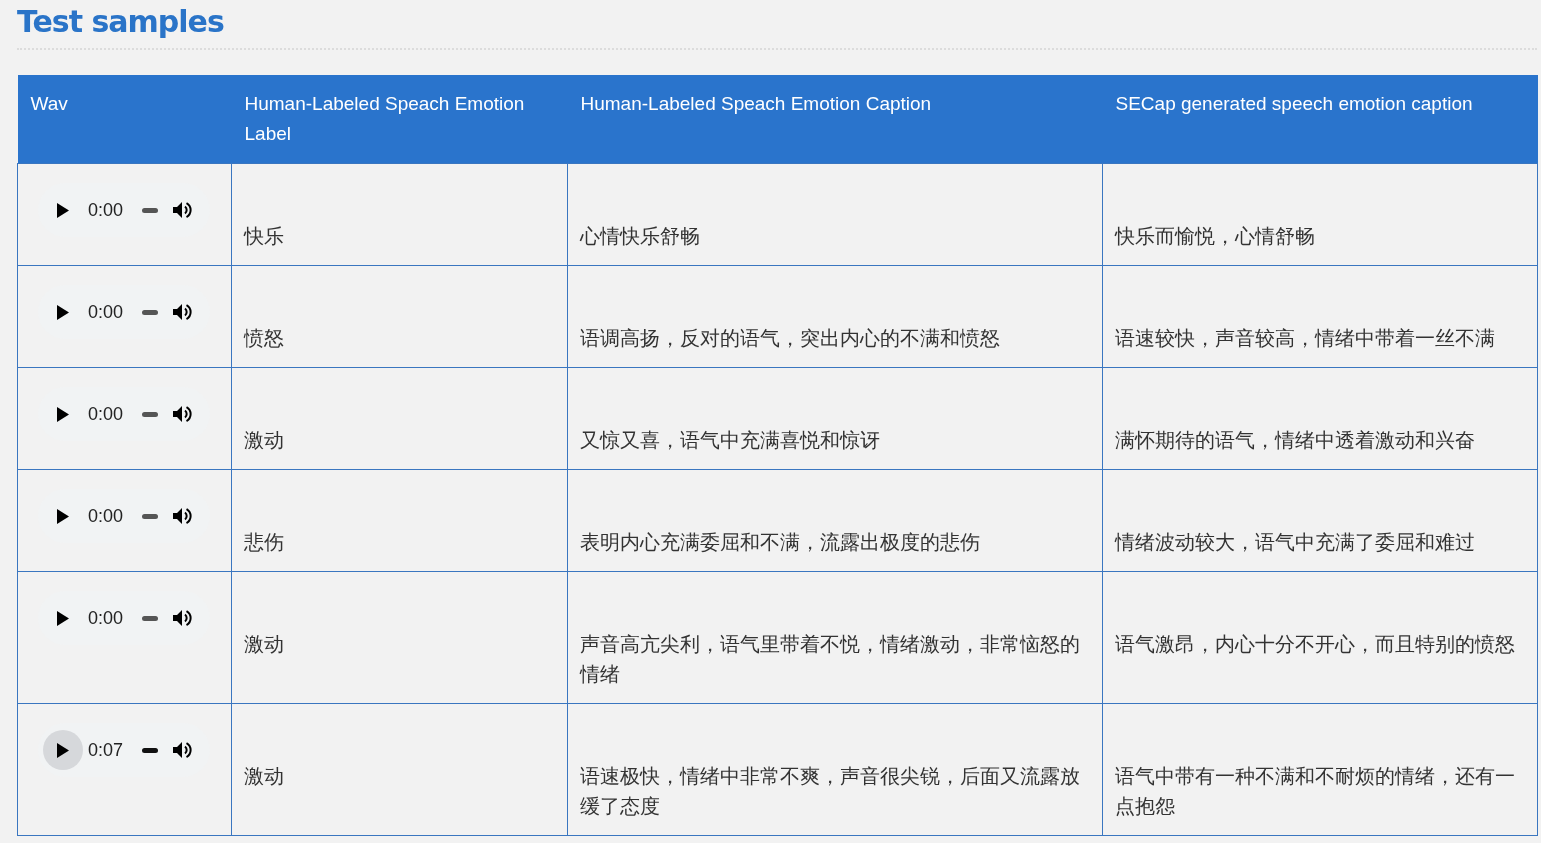  What do you see at coordinates (780, 542) in the screenshot?
I see `emotion-caption: 表明内心充满委屈和不满，流露出极度的悲伤` at bounding box center [780, 542].